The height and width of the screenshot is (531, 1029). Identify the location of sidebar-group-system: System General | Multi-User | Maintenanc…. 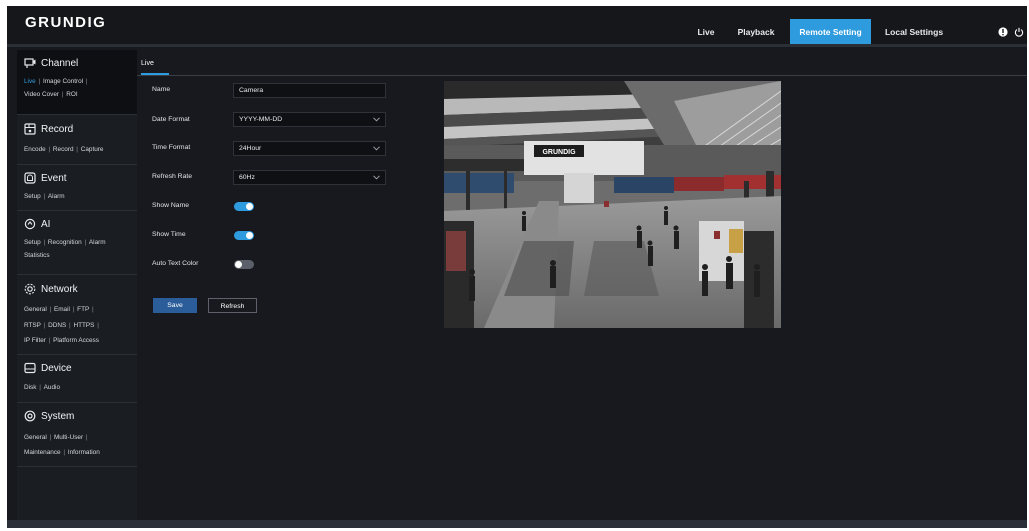
(77, 434).